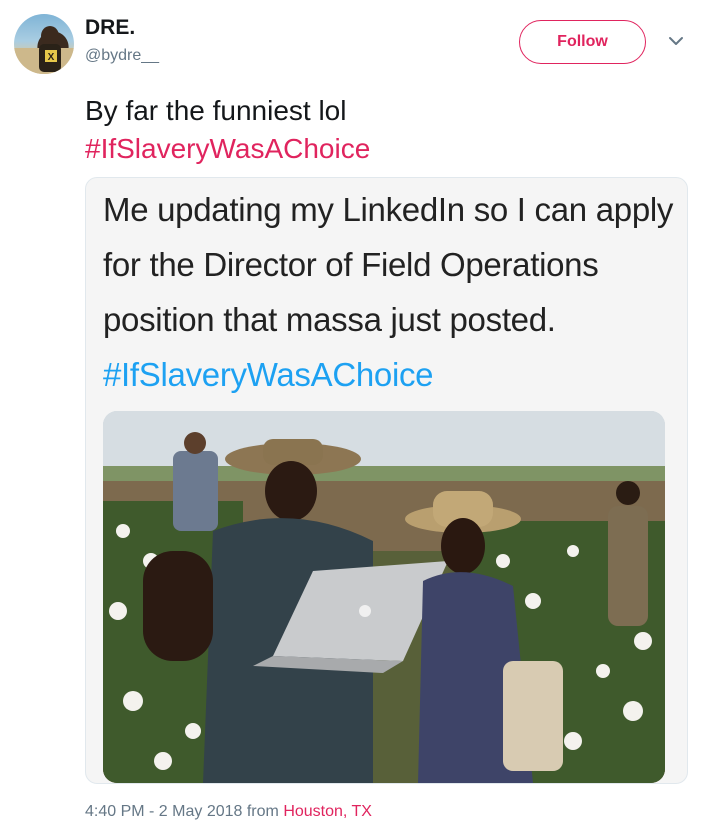  I want to click on avatar: X, so click(44, 44).